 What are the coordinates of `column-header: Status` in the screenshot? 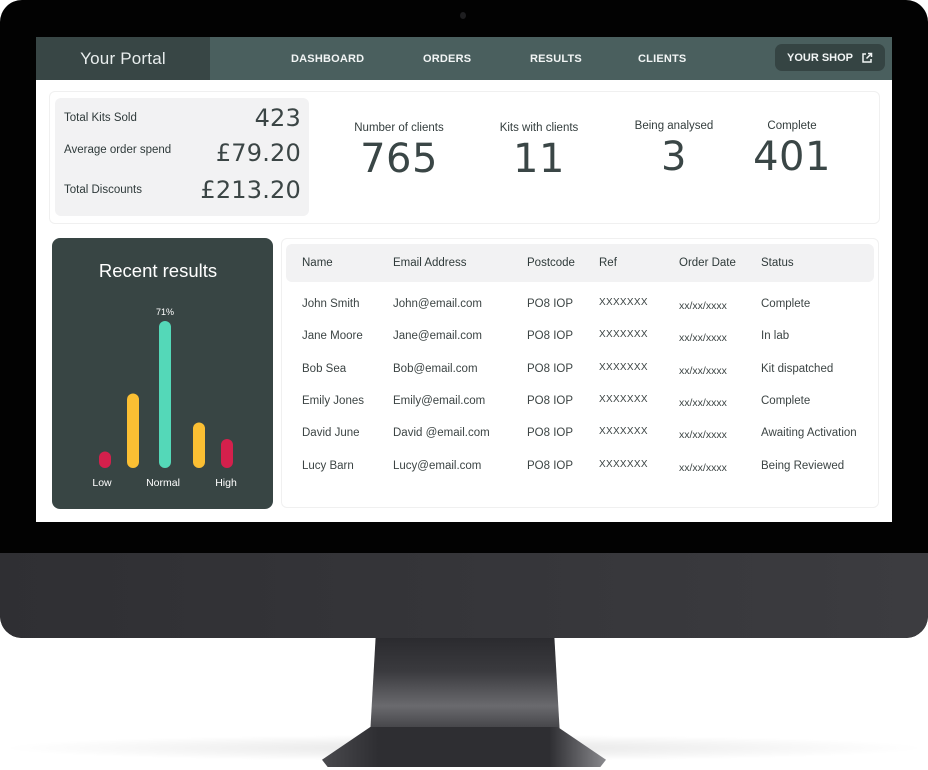 It's located at (777, 263).